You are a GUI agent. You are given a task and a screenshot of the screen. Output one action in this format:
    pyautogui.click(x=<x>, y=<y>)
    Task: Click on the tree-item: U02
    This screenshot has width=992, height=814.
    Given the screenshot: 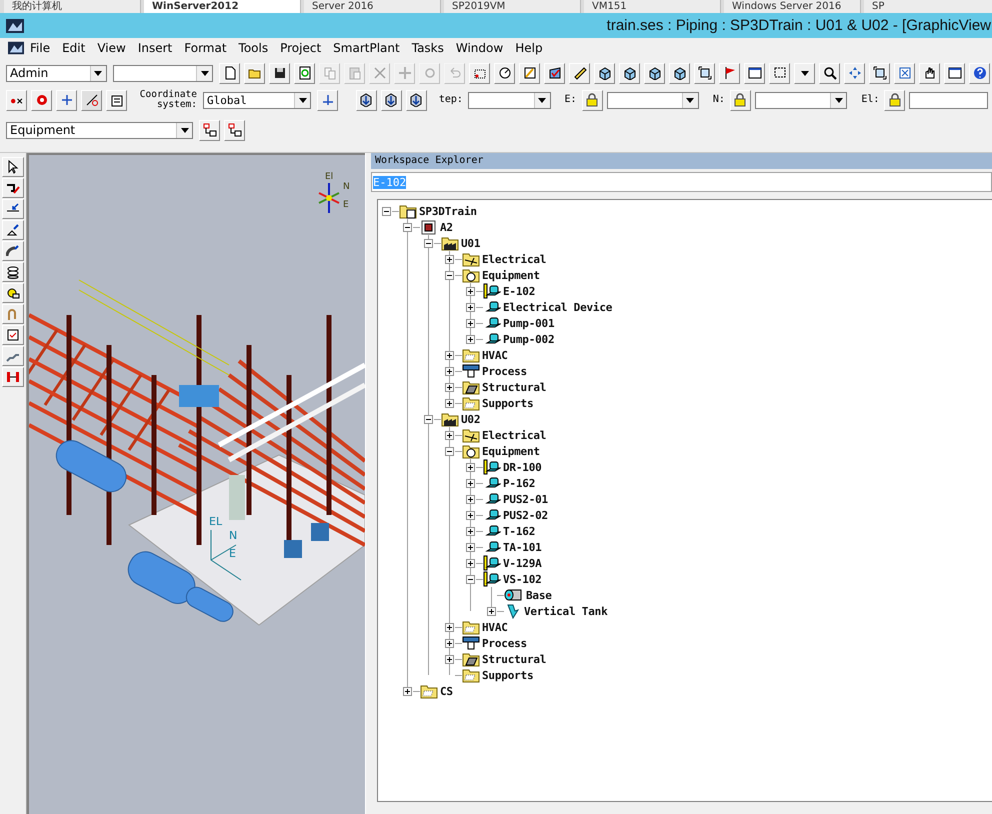 What is the action you would take?
    pyautogui.click(x=470, y=419)
    